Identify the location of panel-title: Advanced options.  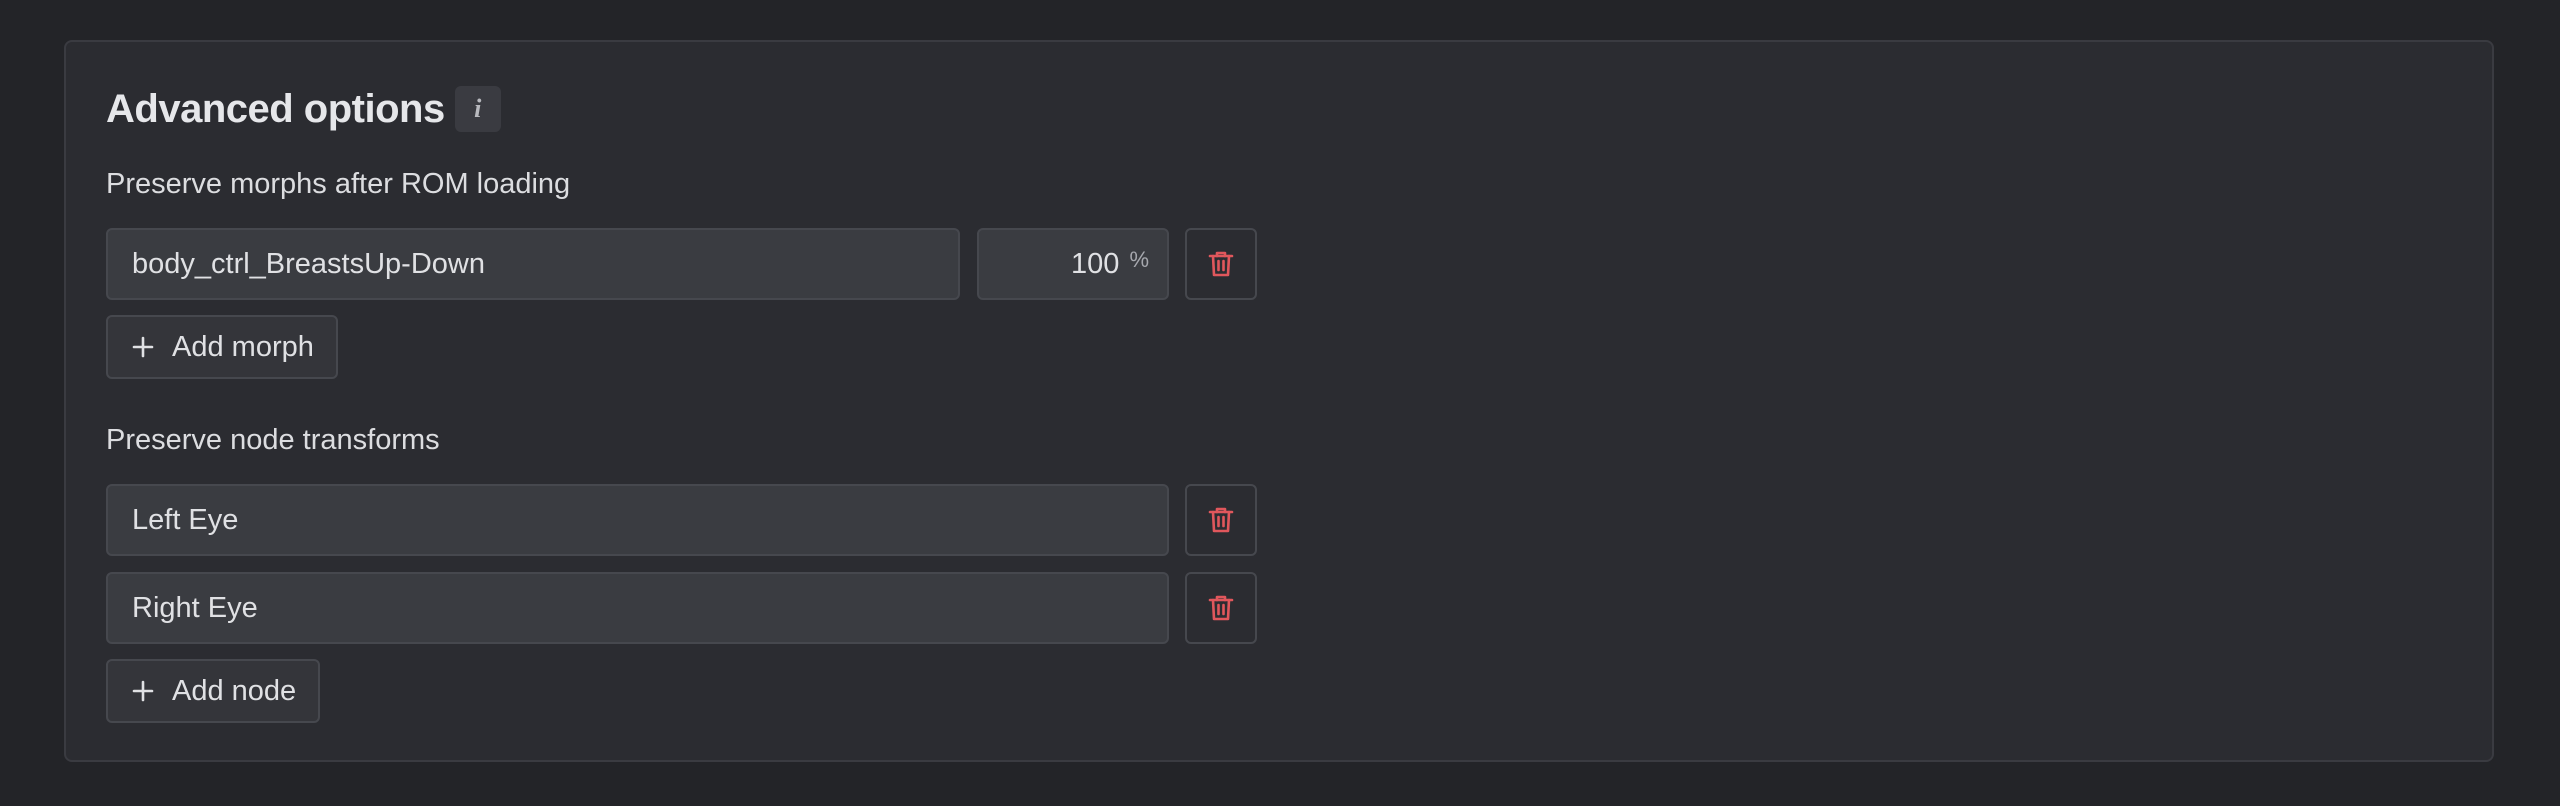
(275, 109).